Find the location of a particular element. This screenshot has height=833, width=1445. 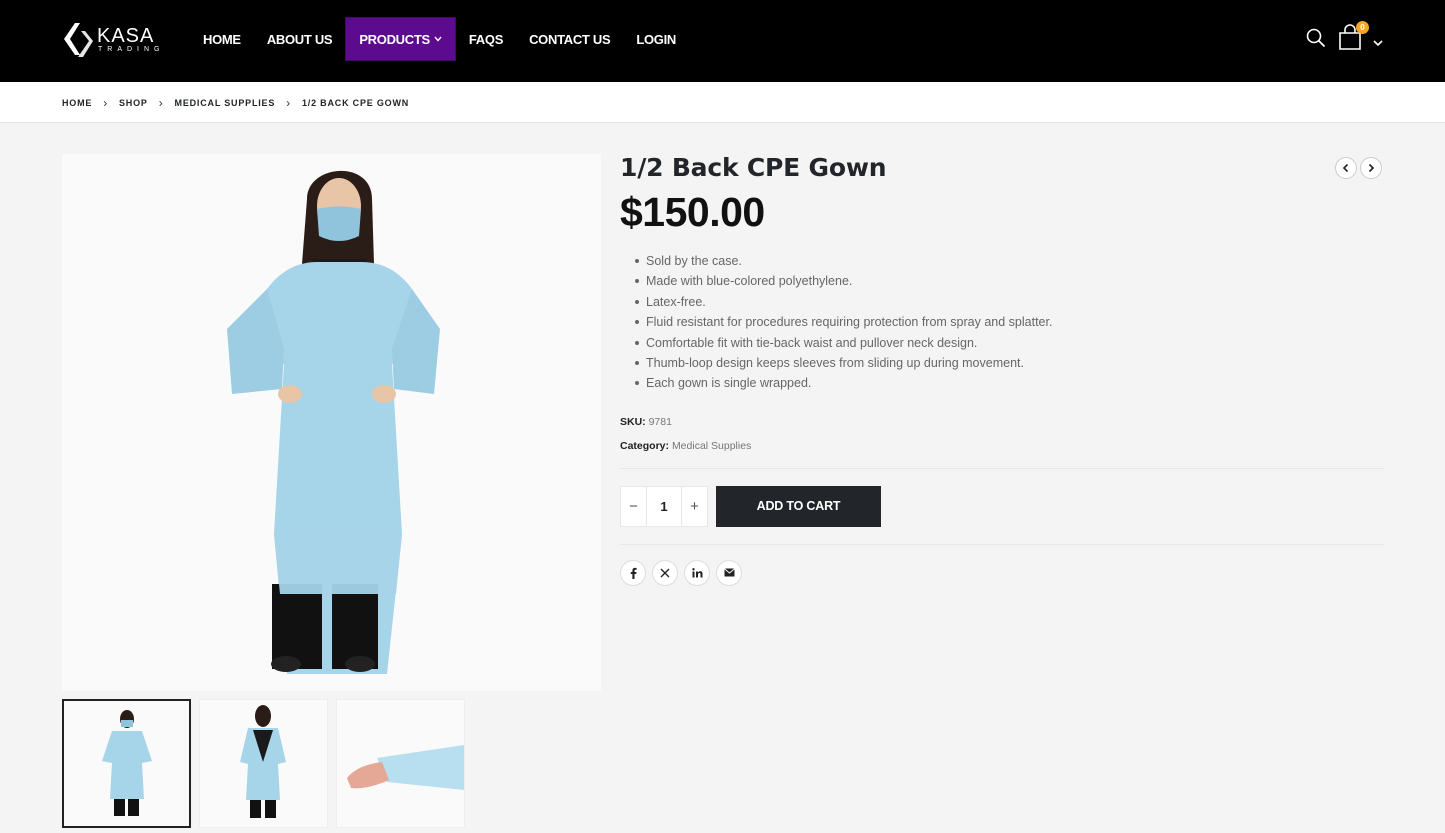

nav-contact-us: CONTACT US is located at coordinates (569, 39).